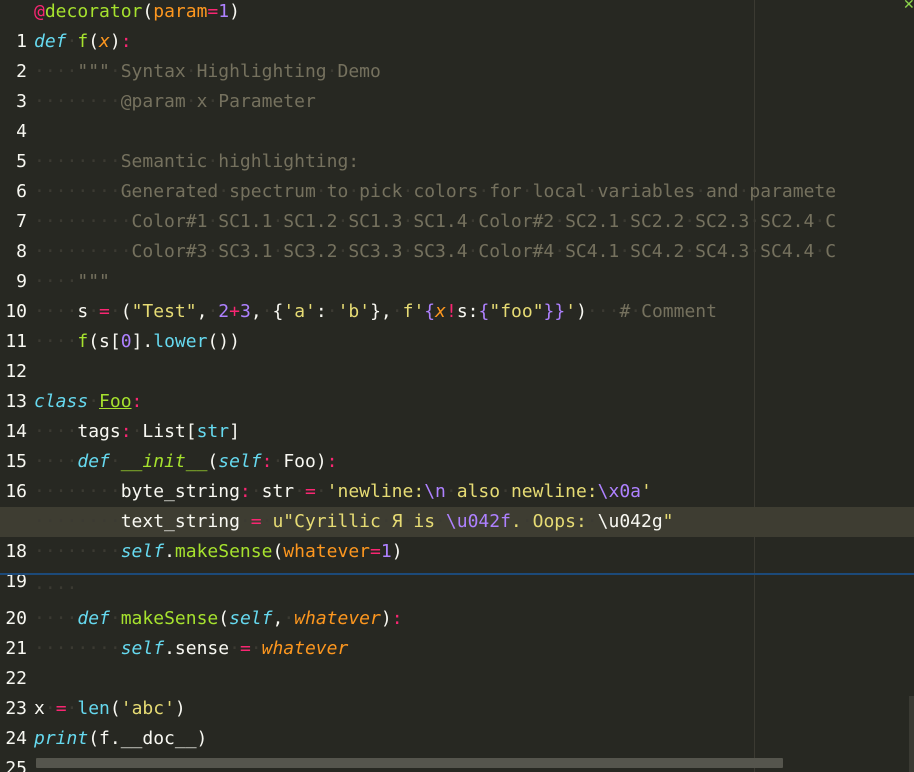 The height and width of the screenshot is (772, 914). I want to click on line-content: @decorator(param=1), so click(137, 13).